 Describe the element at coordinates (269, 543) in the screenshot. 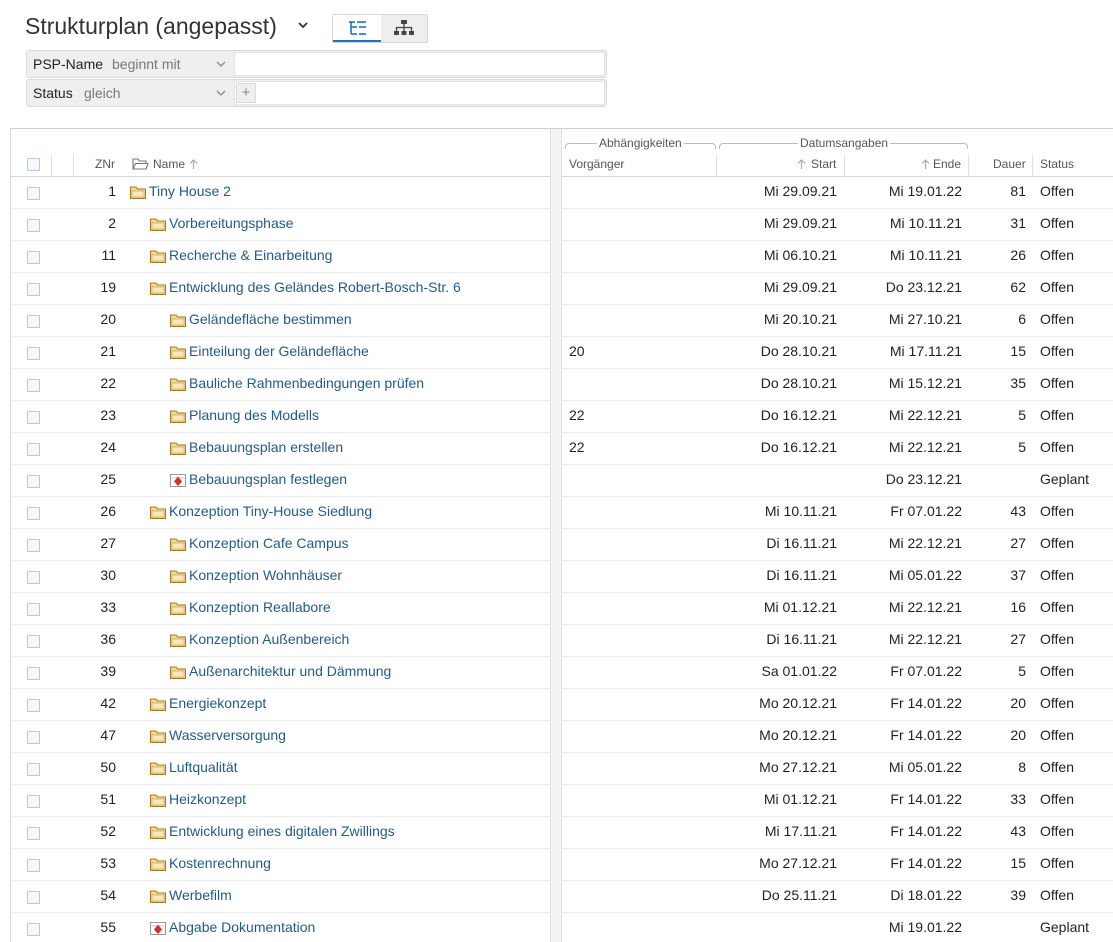

I see `row-name-link: Konzeption Cafe Campus` at that location.